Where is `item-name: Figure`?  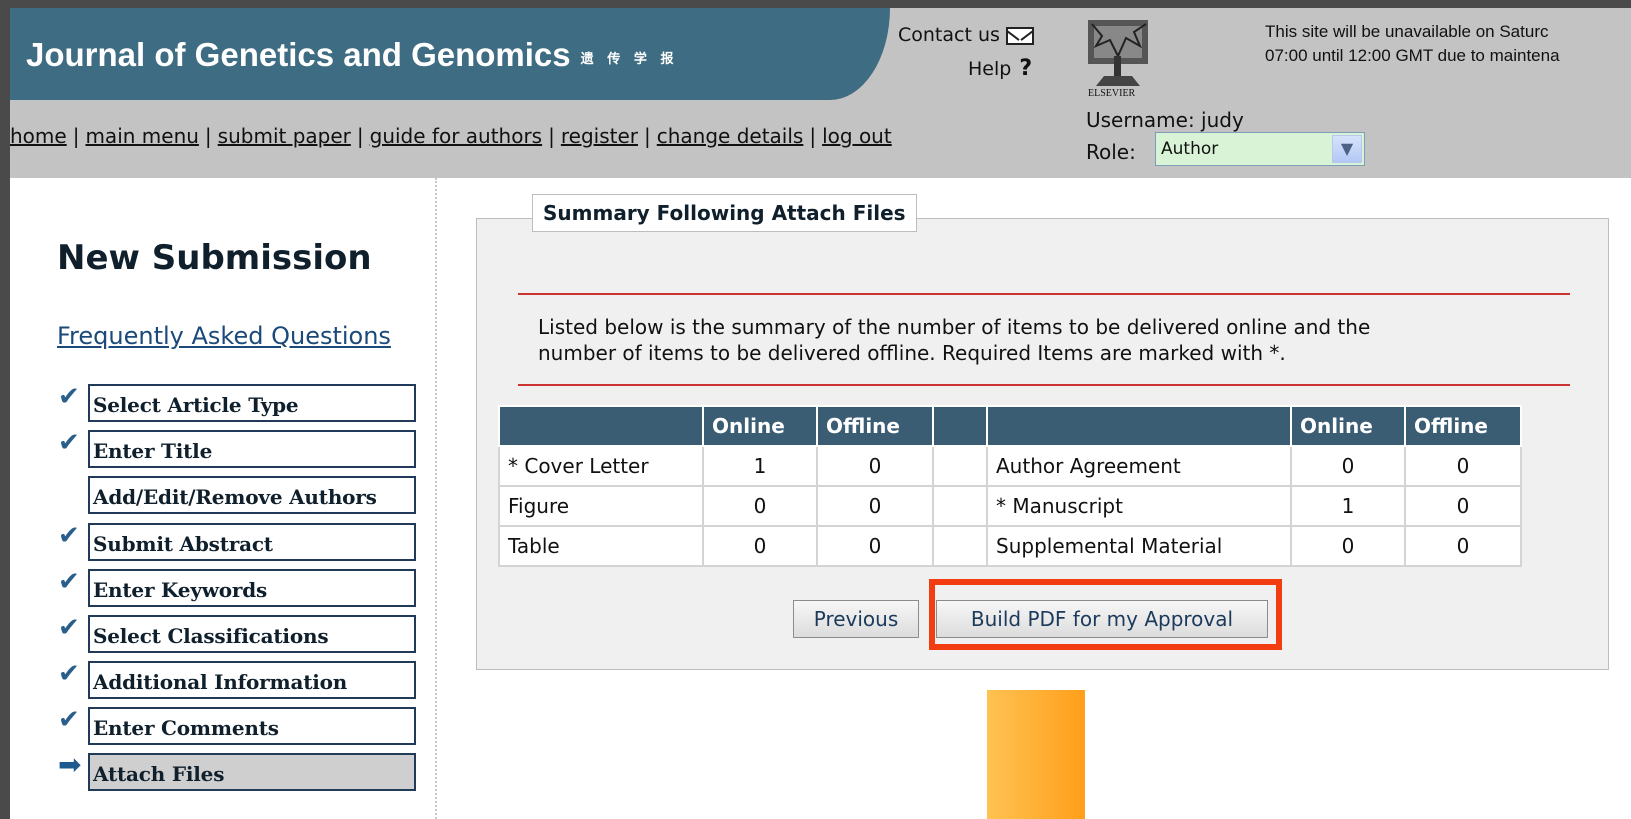
item-name: Figure is located at coordinates (601, 506).